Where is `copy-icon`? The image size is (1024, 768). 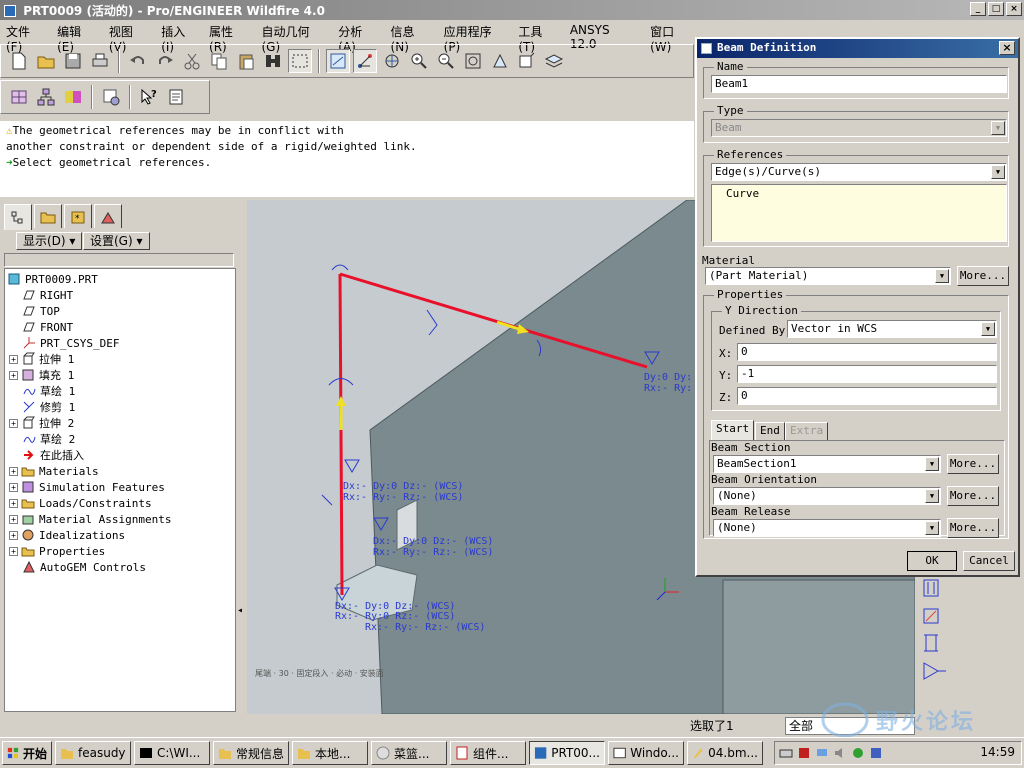
copy-icon is located at coordinates (219, 61).